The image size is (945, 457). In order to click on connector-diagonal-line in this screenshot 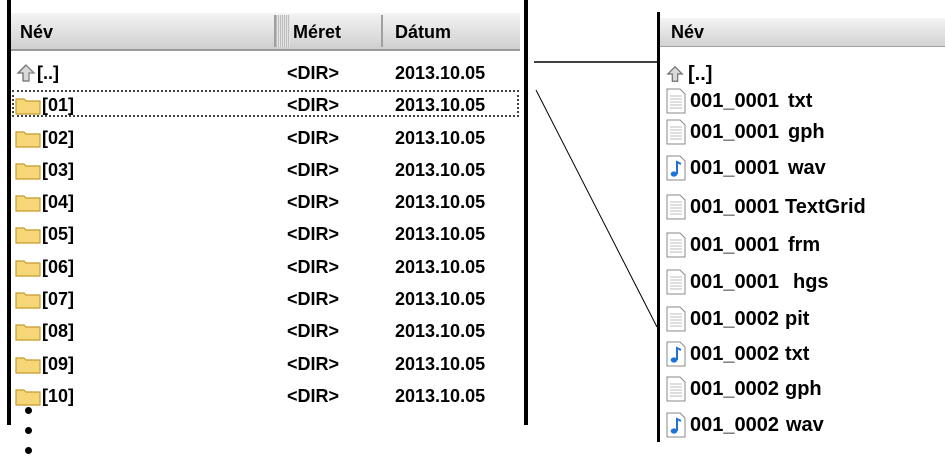, I will do `click(596, 208)`.